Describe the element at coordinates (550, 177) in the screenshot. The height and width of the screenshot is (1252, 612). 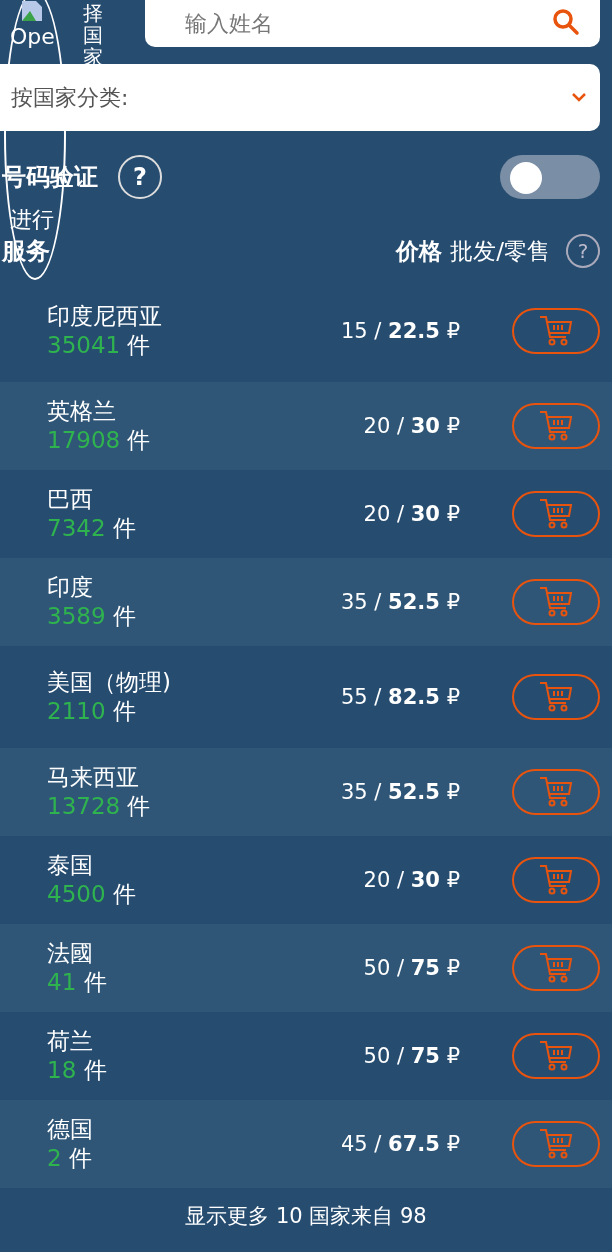
I see `toggle-switch` at that location.